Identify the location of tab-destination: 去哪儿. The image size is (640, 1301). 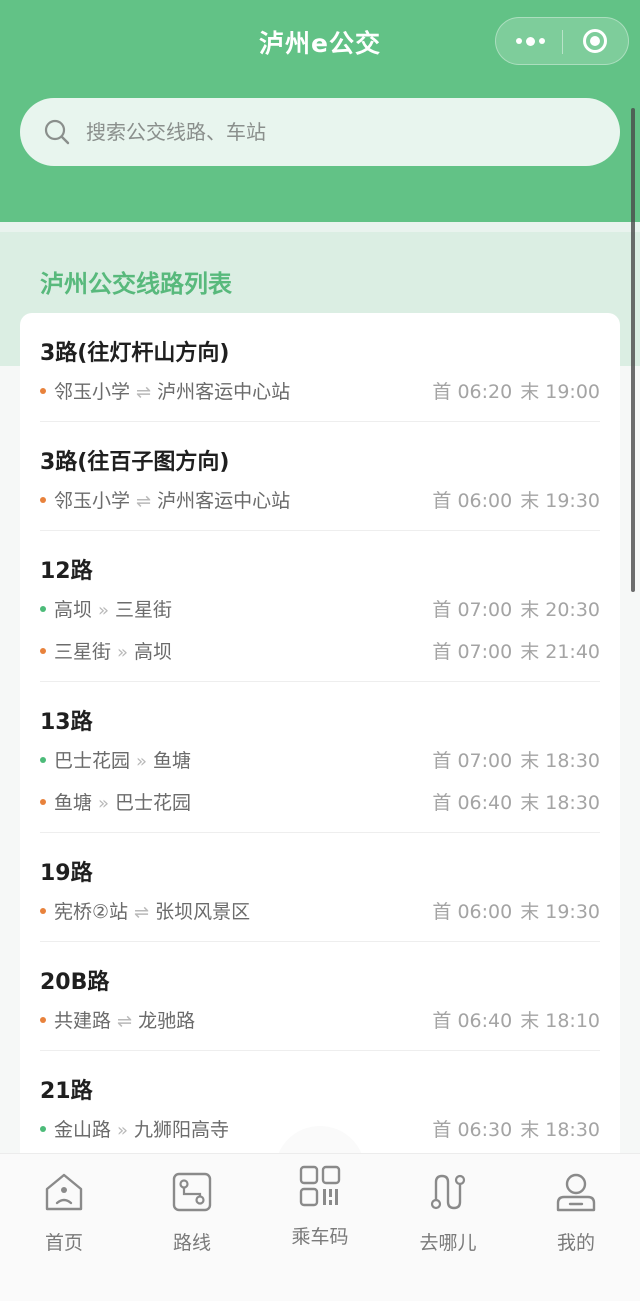
(448, 1214).